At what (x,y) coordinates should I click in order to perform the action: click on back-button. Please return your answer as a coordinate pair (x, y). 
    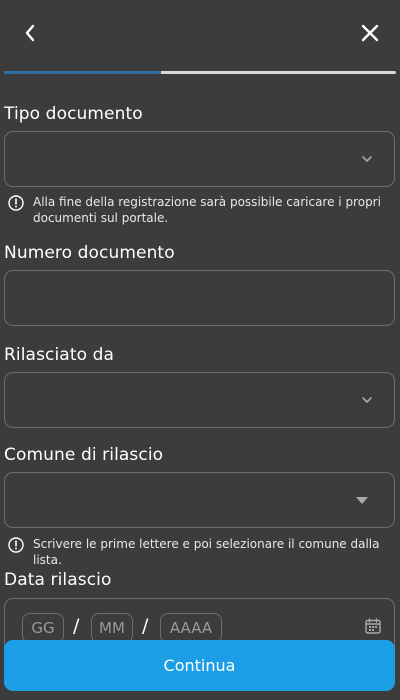
    Looking at the image, I should click on (30, 33).